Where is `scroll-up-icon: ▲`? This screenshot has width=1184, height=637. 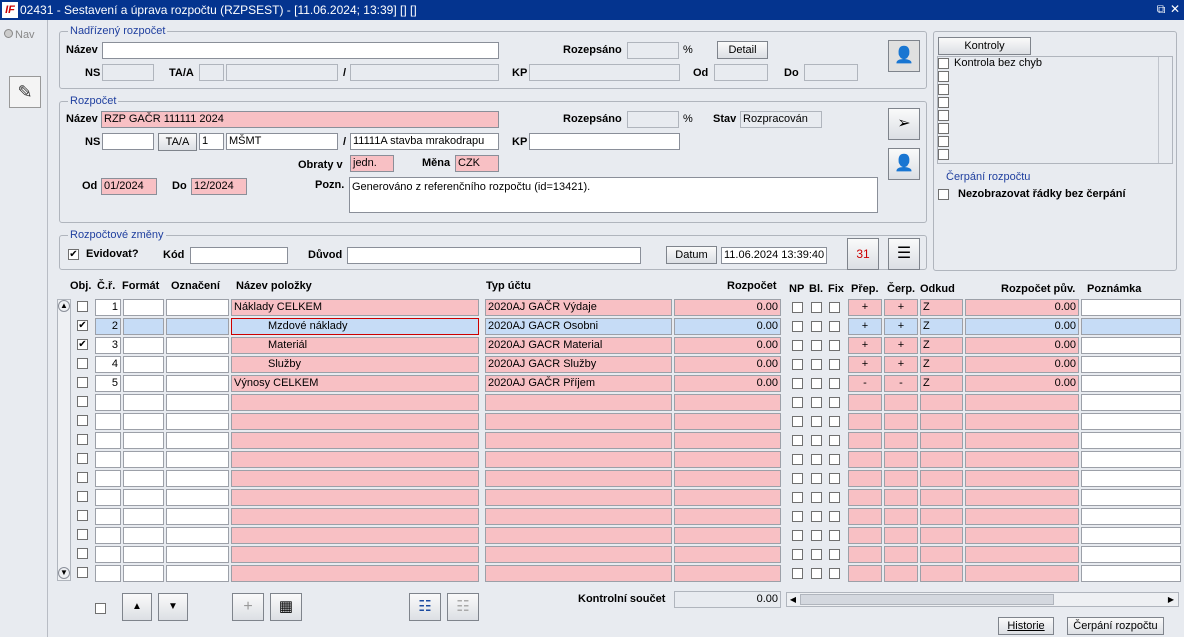
scroll-up-icon: ▲ is located at coordinates (64, 306).